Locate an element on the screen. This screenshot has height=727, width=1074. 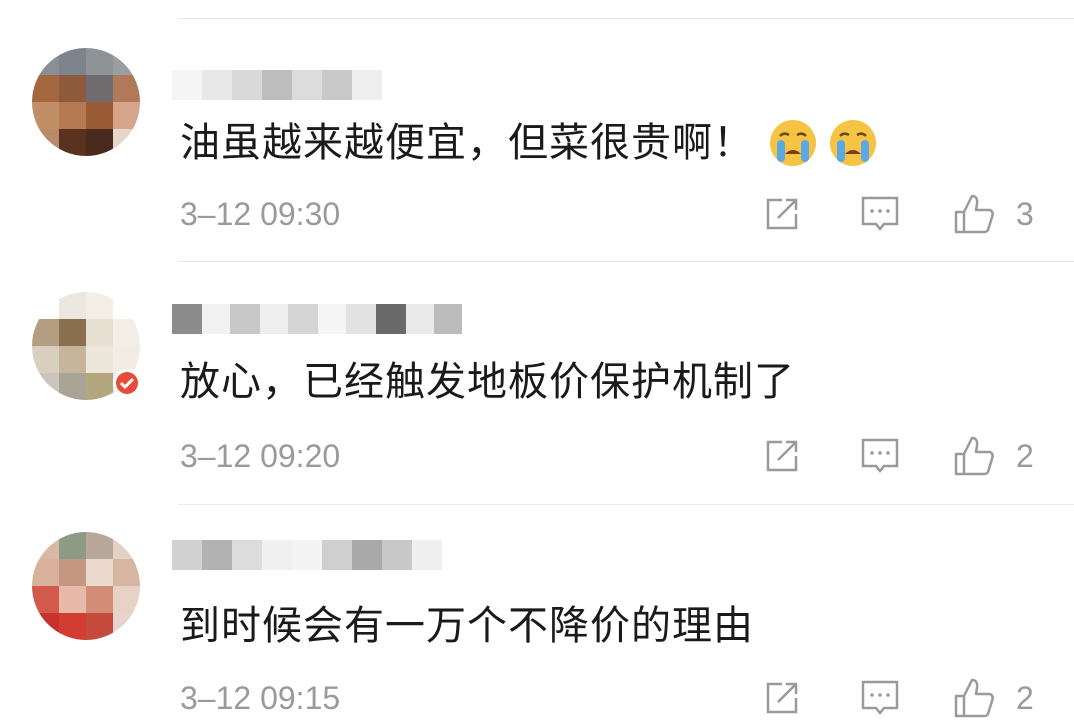
comment-time: 3–12 09:30 is located at coordinates (260, 214).